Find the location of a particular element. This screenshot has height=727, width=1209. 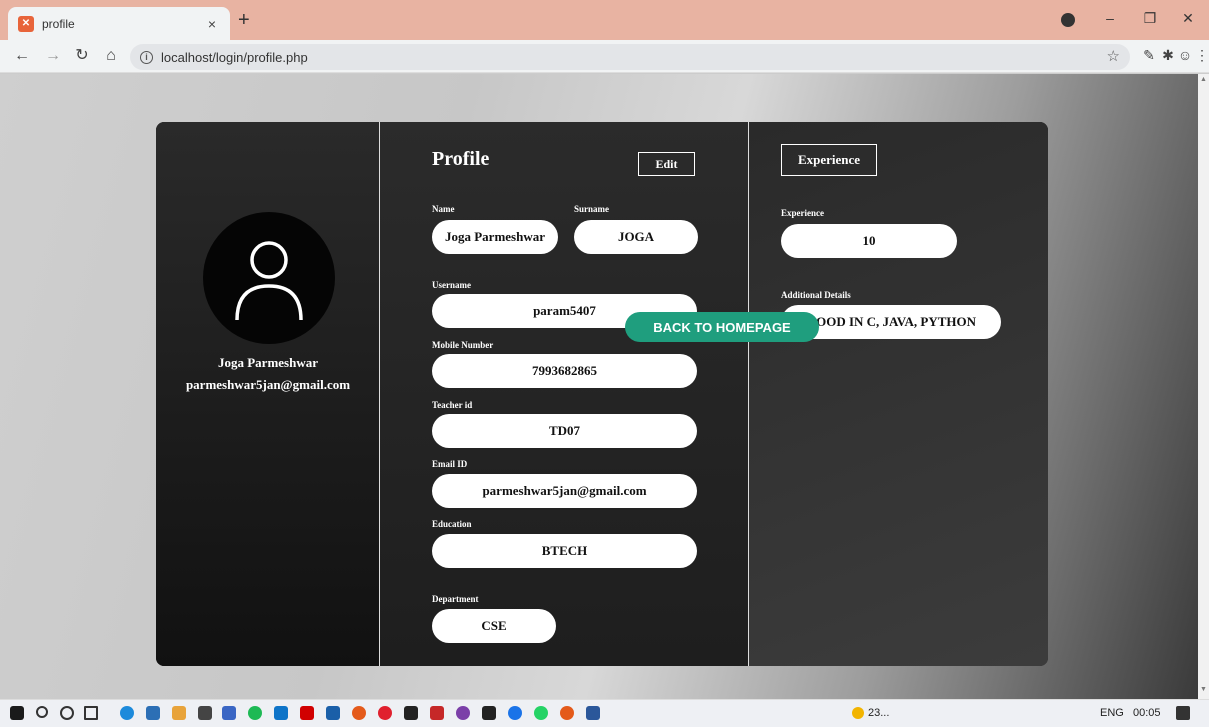

profile-title: Profile is located at coordinates (461, 159).